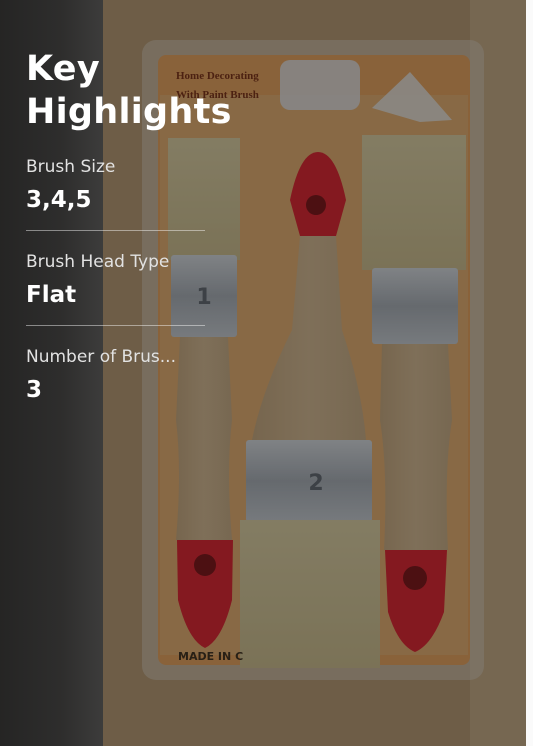 The height and width of the screenshot is (746, 533). What do you see at coordinates (121, 375) in the screenshot?
I see `highlight-item-number-of-brushes: Number of Brus... 3` at bounding box center [121, 375].